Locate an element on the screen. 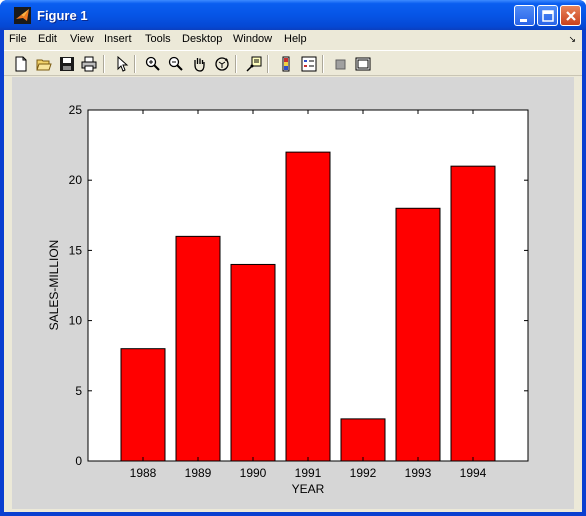  rotate-3d-button is located at coordinates (222, 64).